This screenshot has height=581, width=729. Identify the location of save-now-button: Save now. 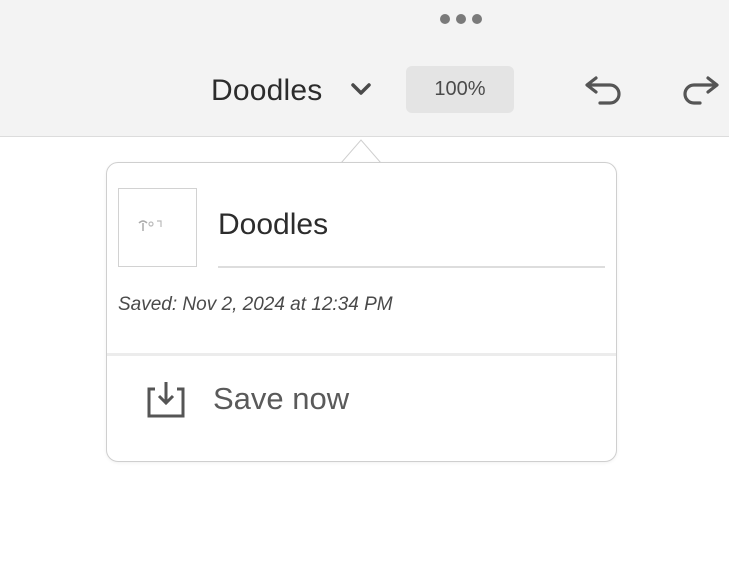
(361, 408).